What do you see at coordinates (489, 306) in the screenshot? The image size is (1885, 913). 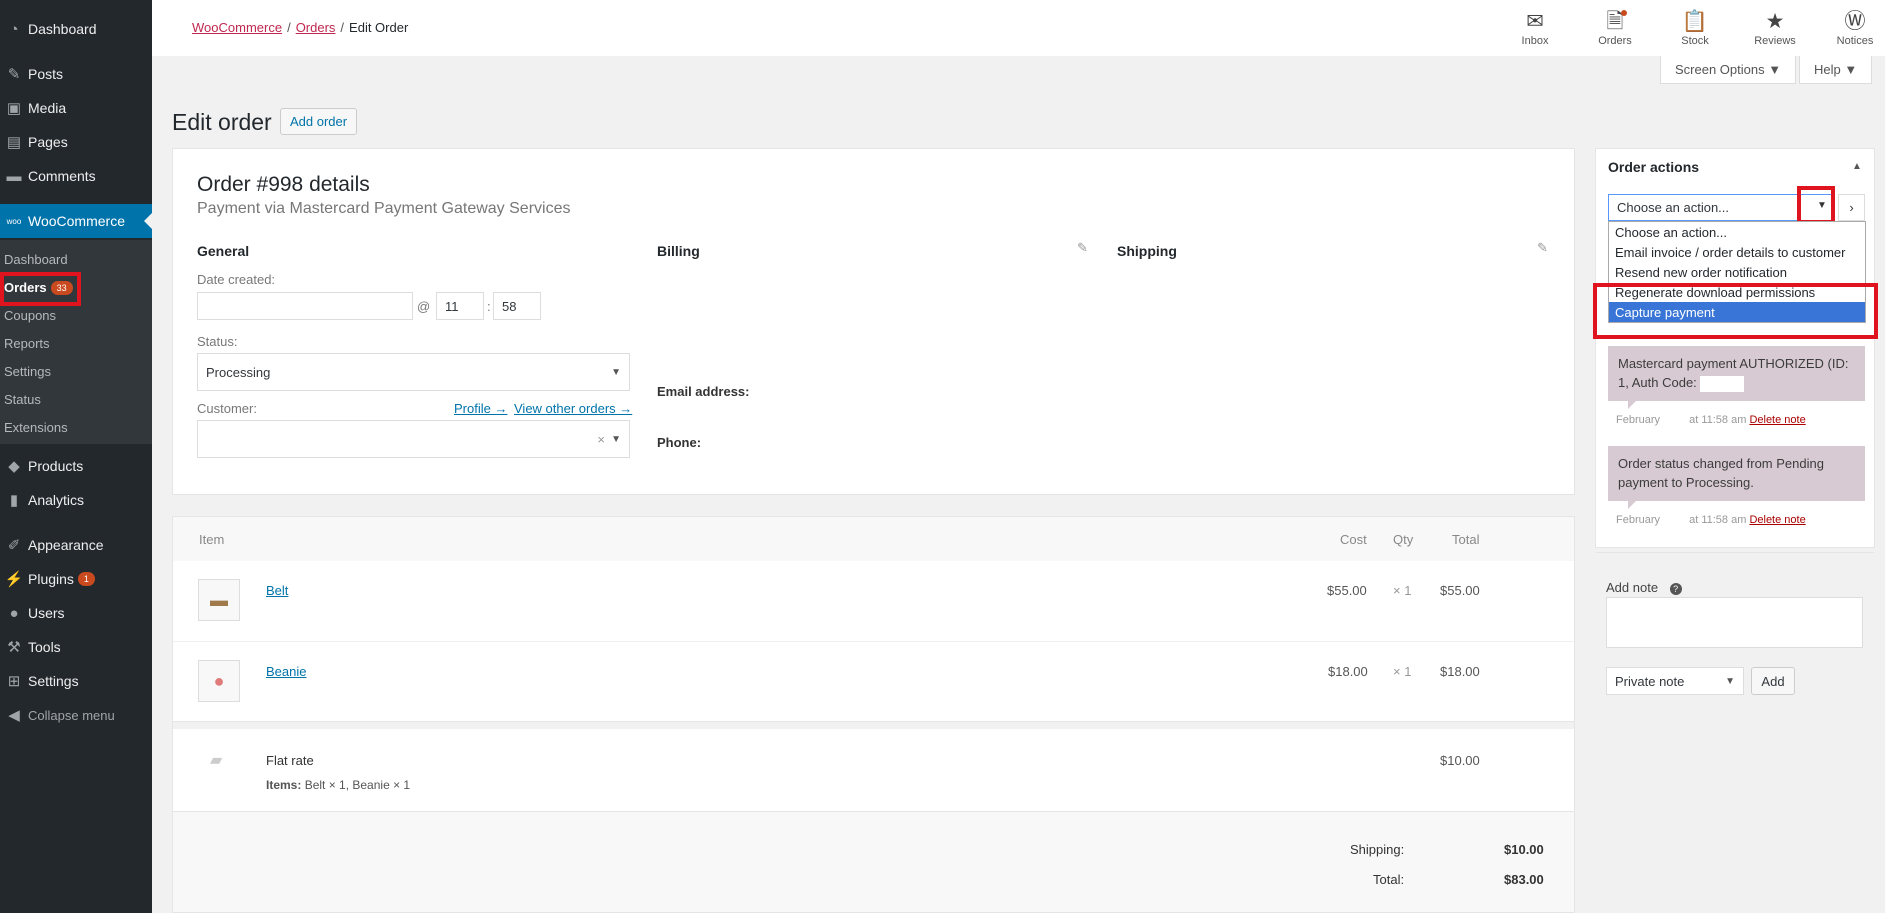 I see `time-colon: :` at bounding box center [489, 306].